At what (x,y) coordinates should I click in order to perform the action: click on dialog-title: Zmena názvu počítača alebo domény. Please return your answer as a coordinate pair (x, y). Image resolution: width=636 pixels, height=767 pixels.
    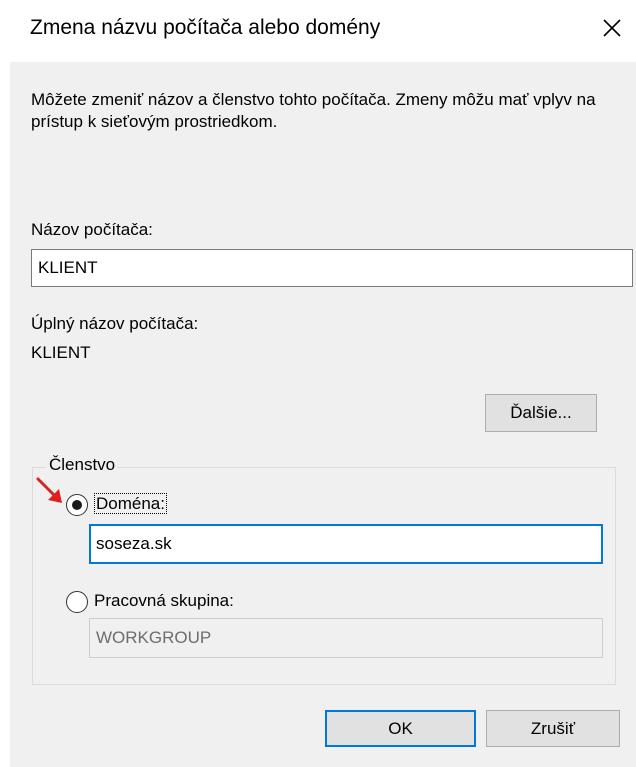
    Looking at the image, I should click on (205, 27).